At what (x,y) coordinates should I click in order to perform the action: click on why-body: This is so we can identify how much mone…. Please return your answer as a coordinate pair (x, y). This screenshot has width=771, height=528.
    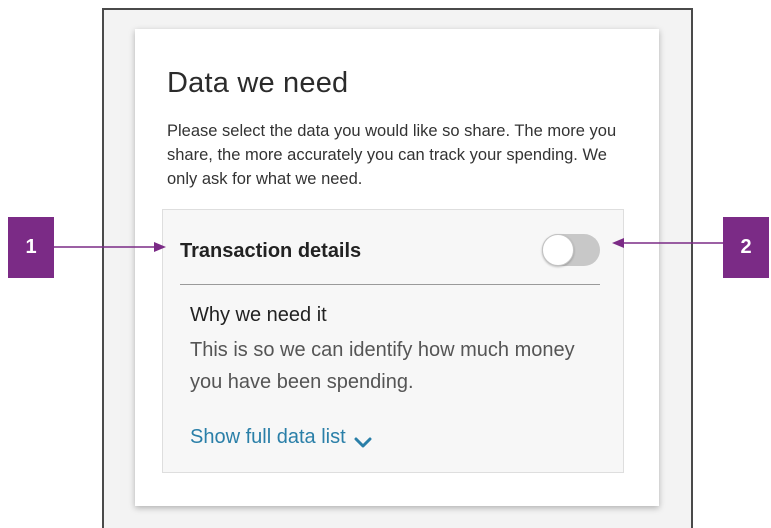
    Looking at the image, I should click on (382, 366).